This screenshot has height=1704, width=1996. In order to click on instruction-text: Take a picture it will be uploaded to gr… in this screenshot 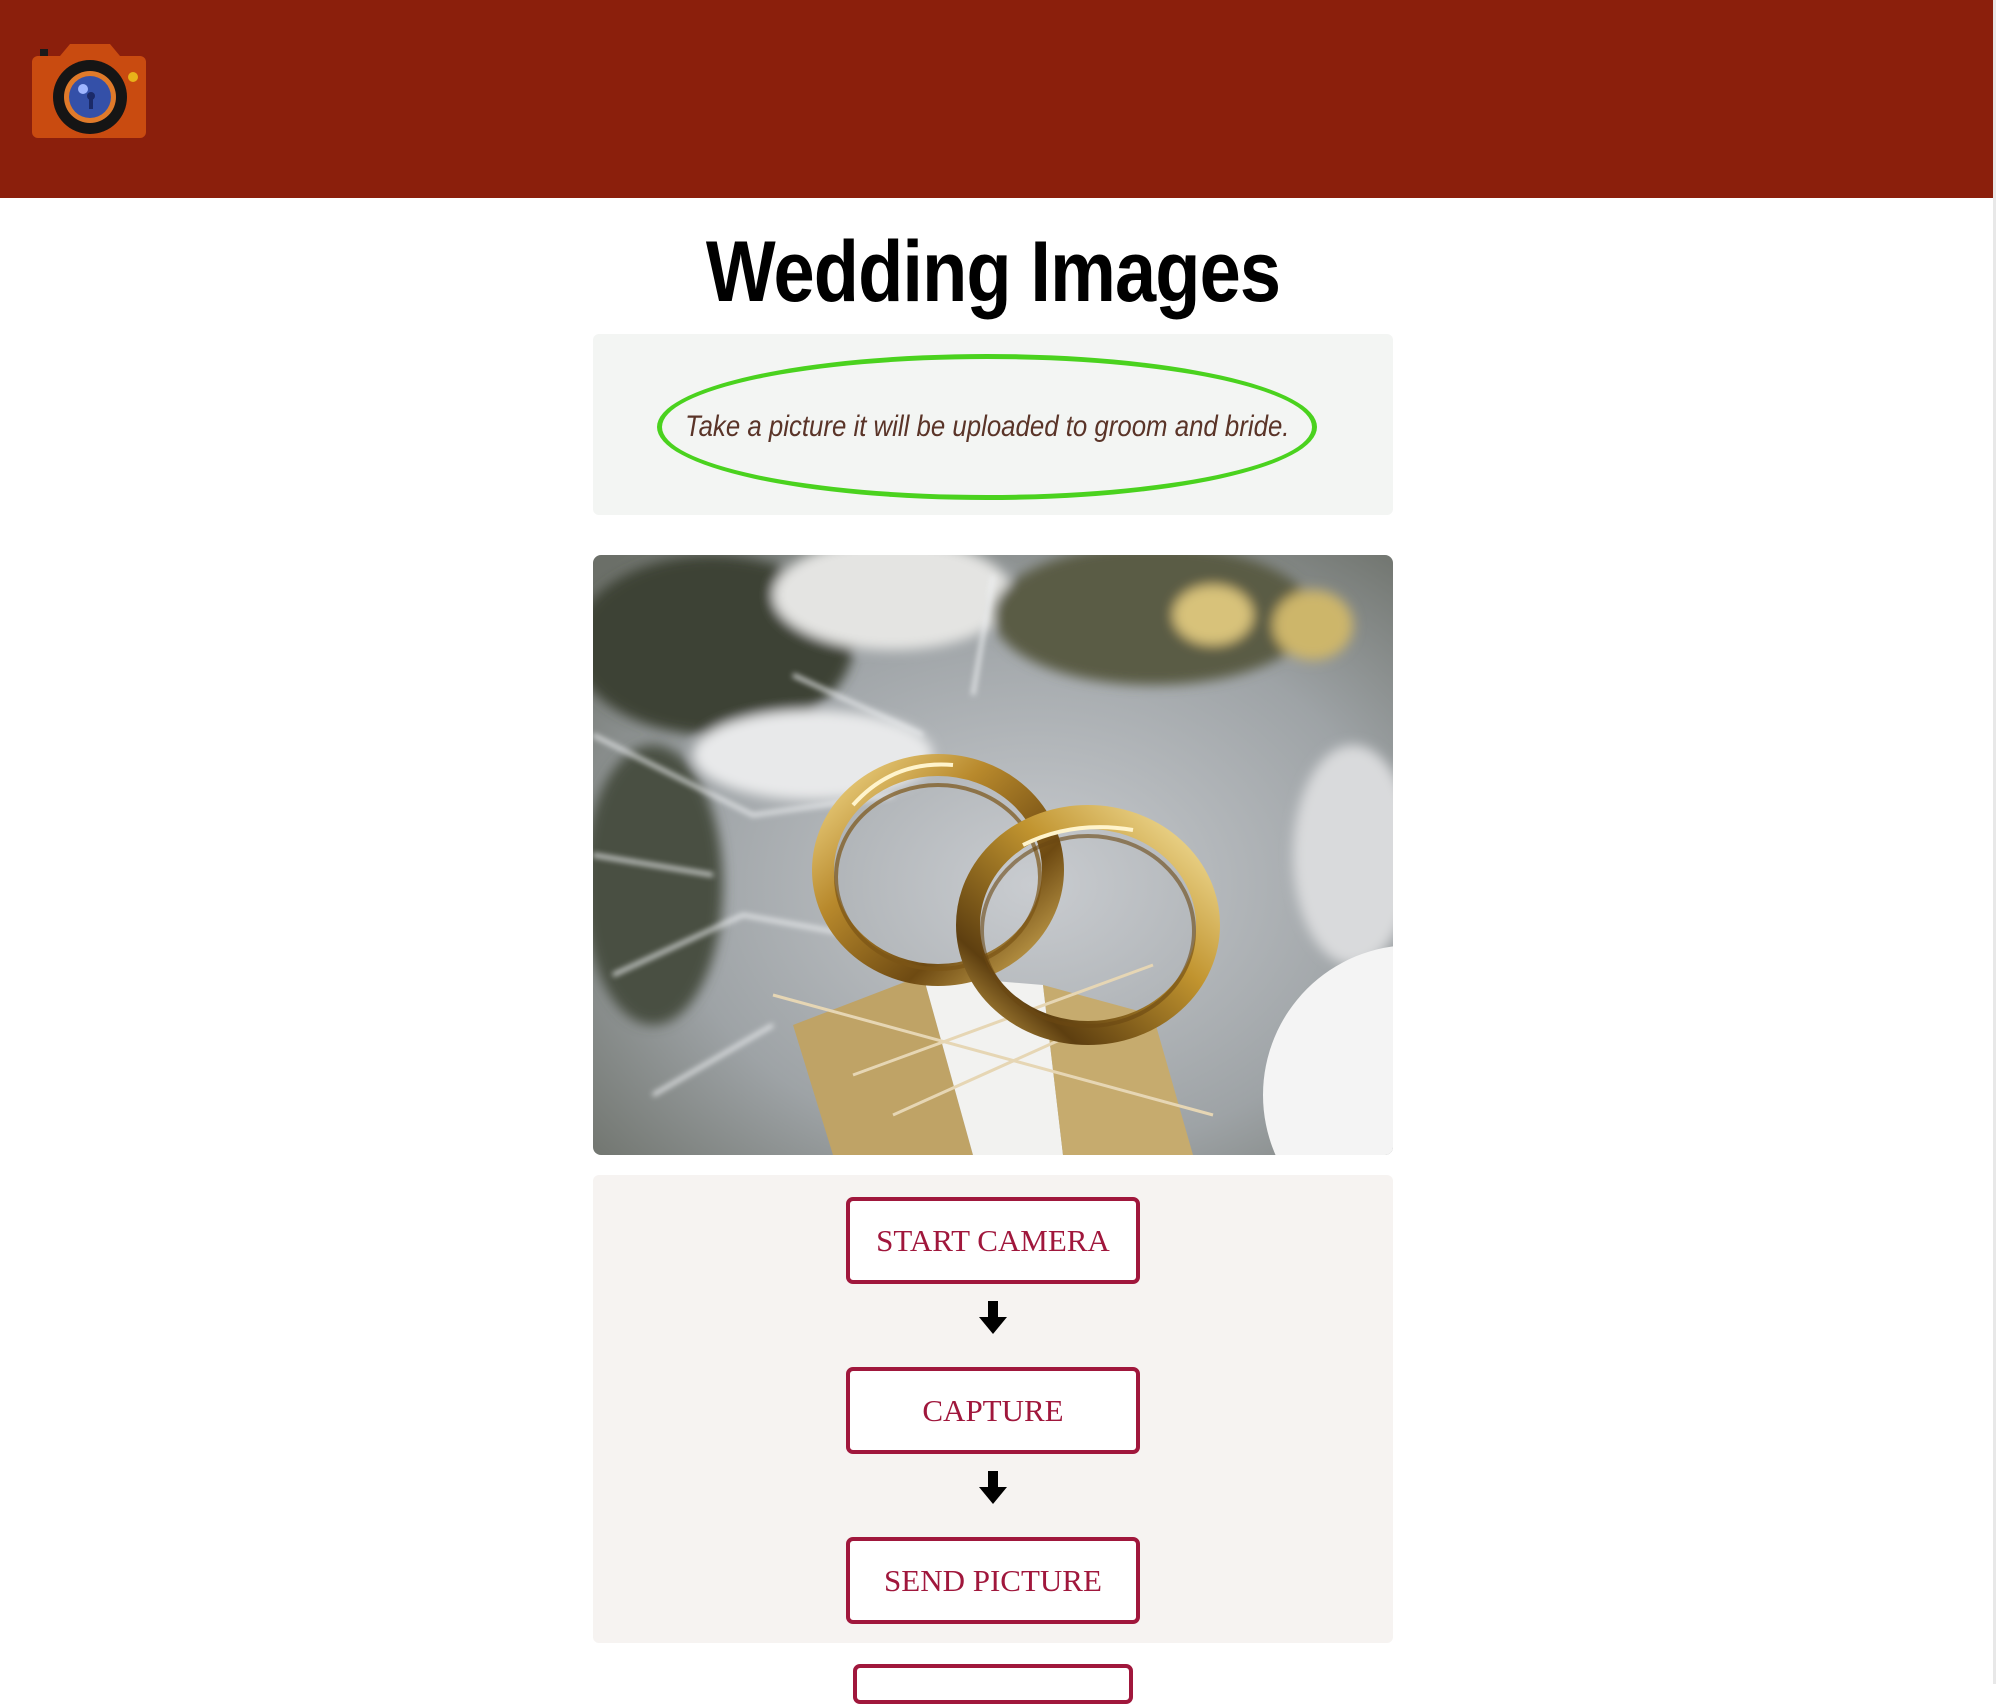, I will do `click(987, 426)`.